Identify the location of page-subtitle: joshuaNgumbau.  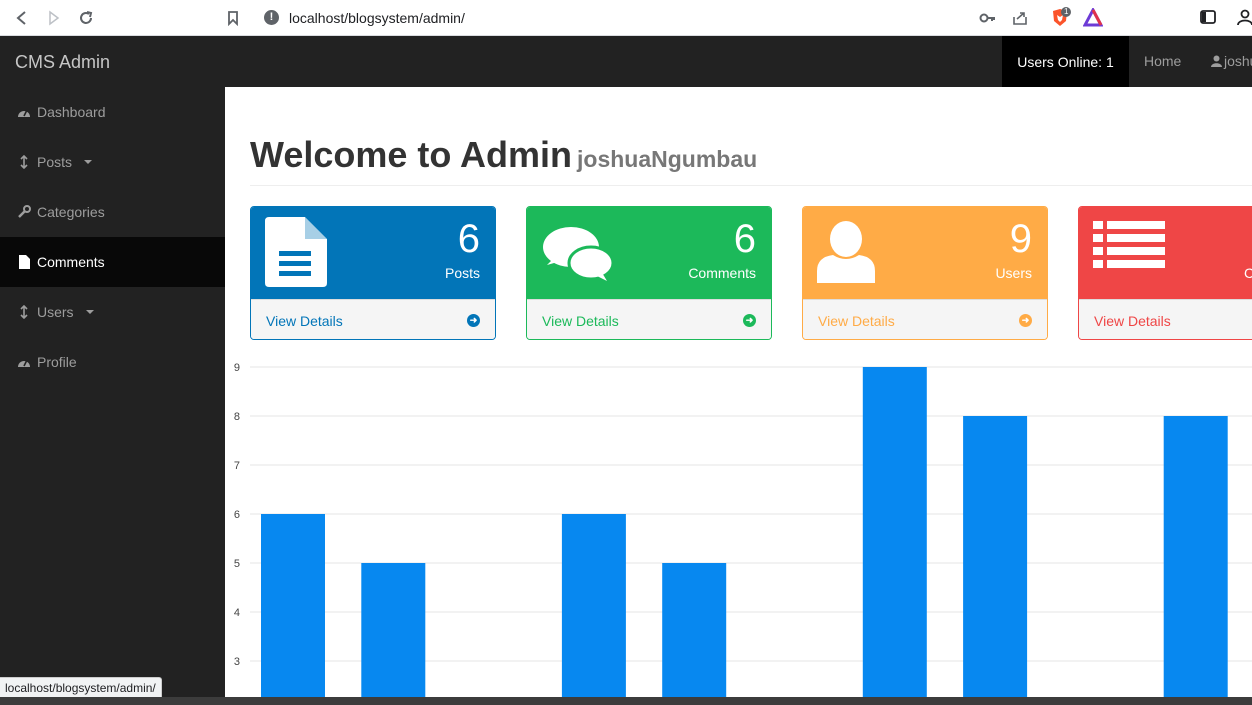
(667, 159).